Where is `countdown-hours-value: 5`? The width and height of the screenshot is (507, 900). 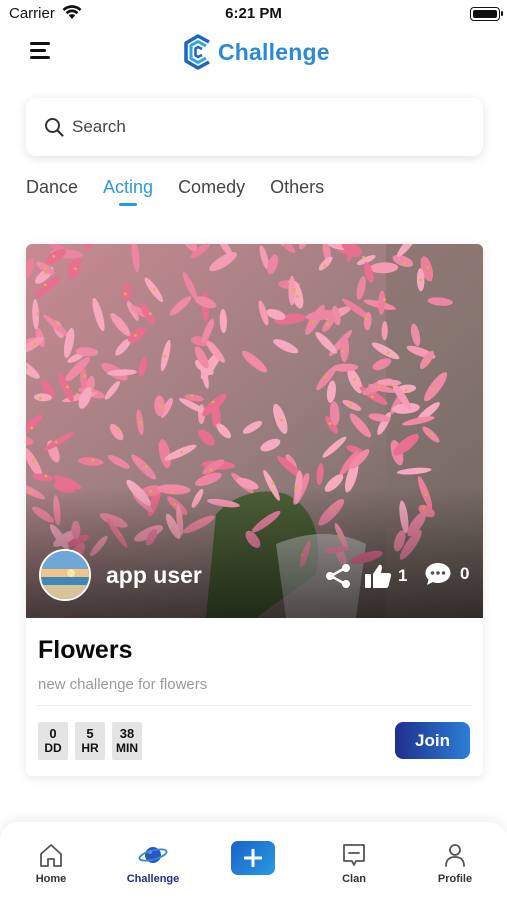
countdown-hours-value: 5 is located at coordinates (90, 733).